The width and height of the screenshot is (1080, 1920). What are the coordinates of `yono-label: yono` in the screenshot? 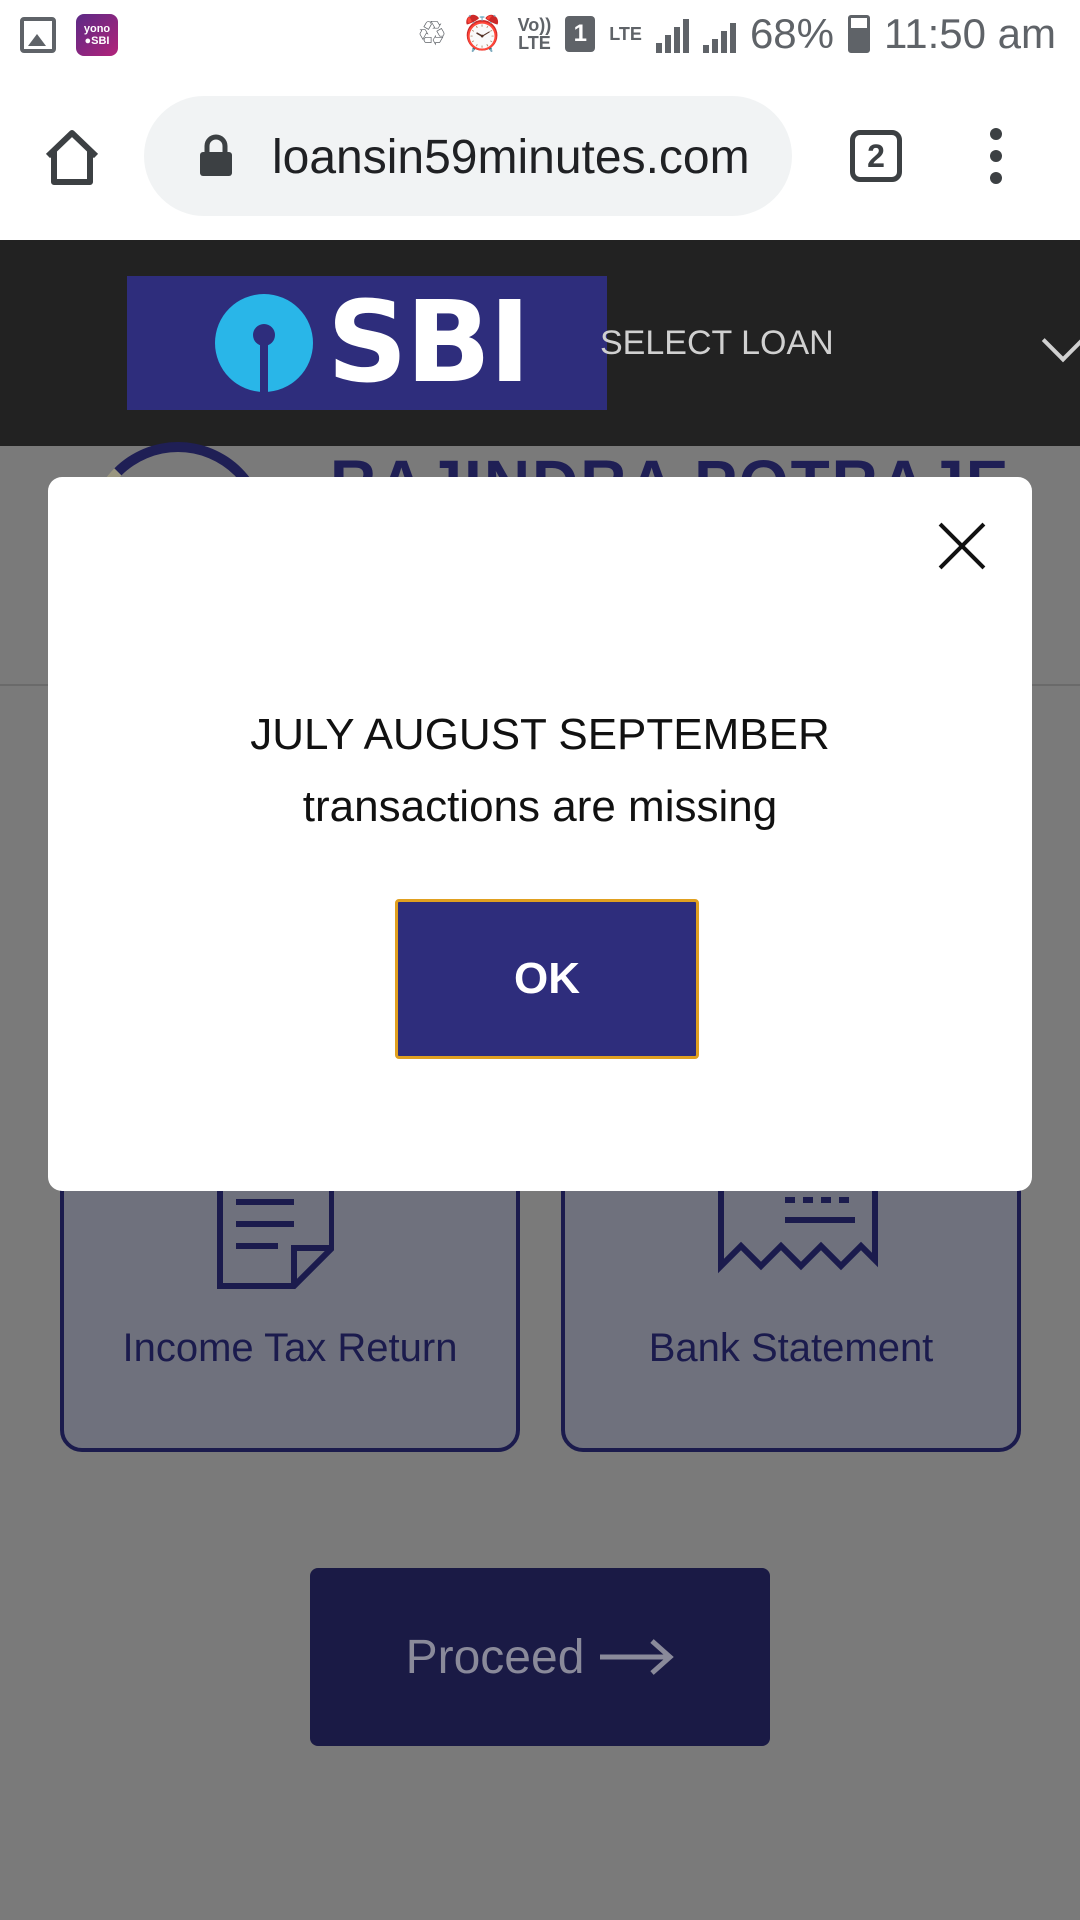 It's located at (97, 29).